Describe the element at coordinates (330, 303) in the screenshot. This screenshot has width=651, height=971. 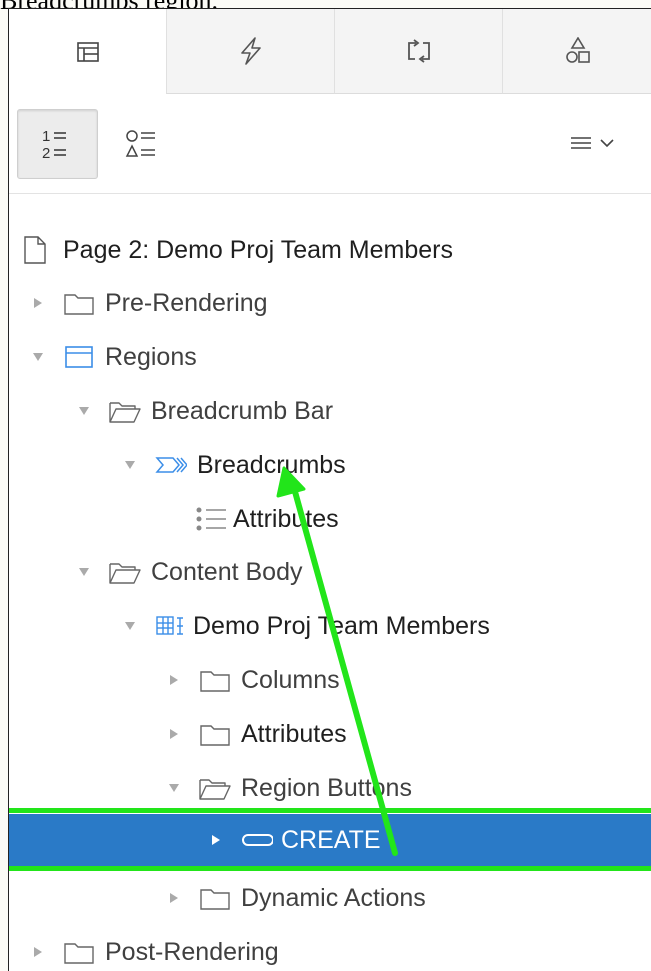
I see `tree-node-pre-rendering: Pre-Rendering` at that location.